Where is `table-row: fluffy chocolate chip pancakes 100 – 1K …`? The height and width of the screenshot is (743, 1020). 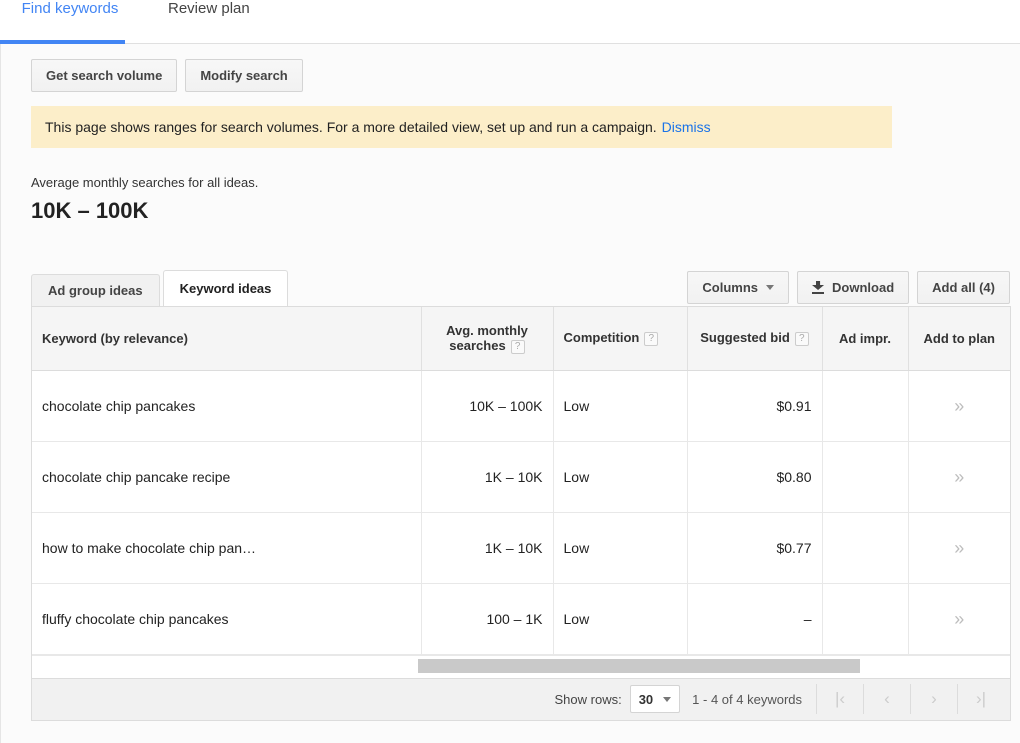
table-row: fluffy chocolate chip pancakes 100 – 1K … is located at coordinates (521, 619).